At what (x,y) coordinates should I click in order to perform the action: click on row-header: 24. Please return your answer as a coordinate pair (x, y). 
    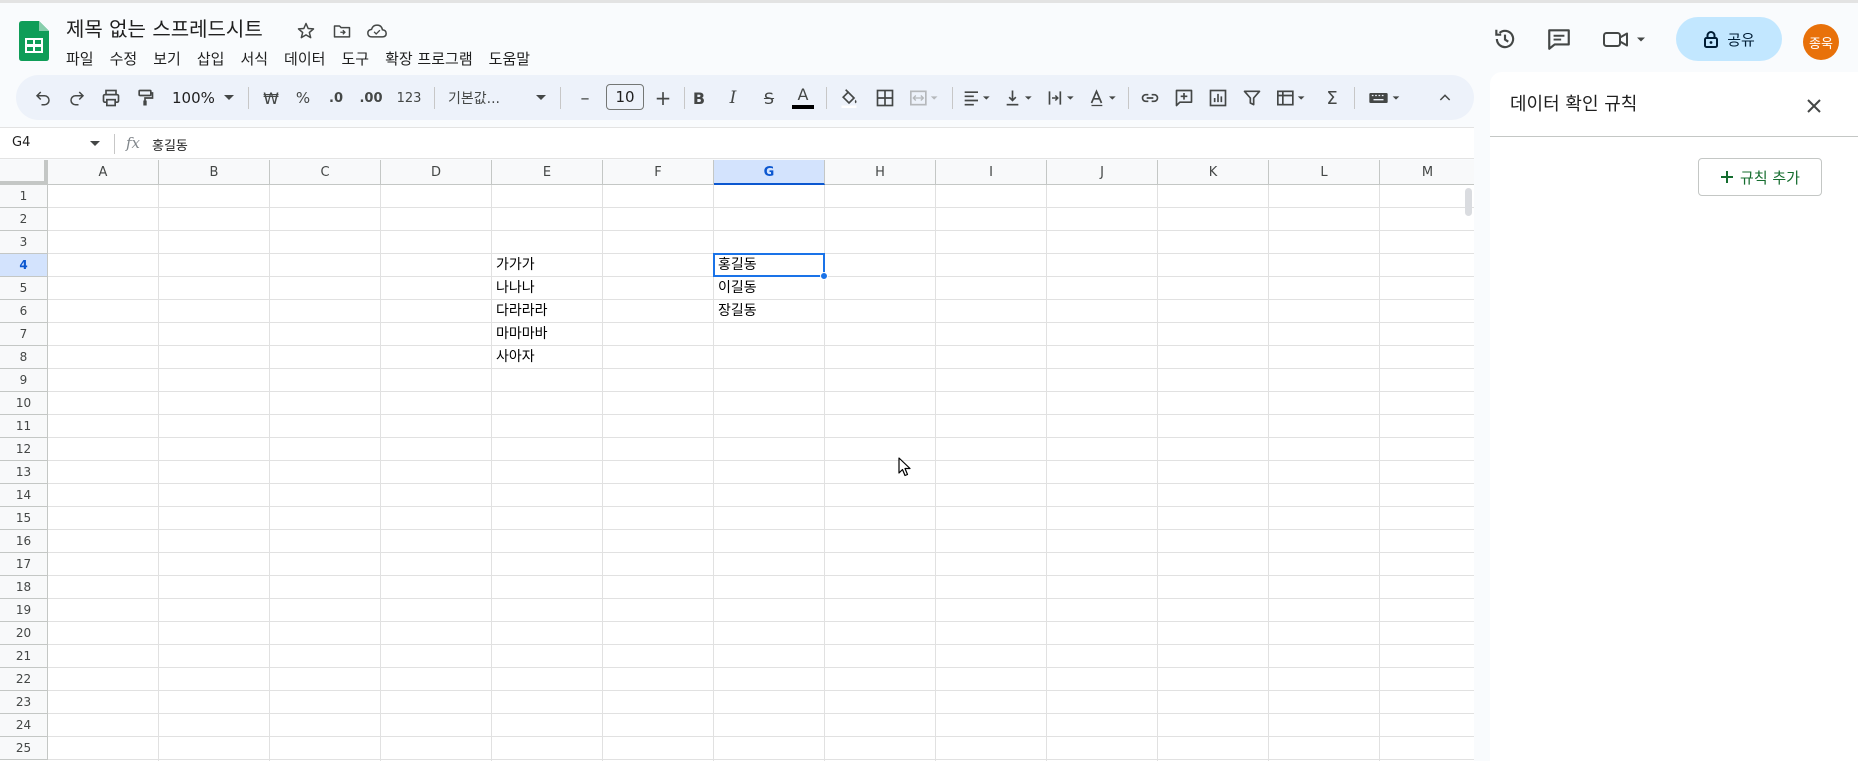
    Looking at the image, I should click on (24, 725).